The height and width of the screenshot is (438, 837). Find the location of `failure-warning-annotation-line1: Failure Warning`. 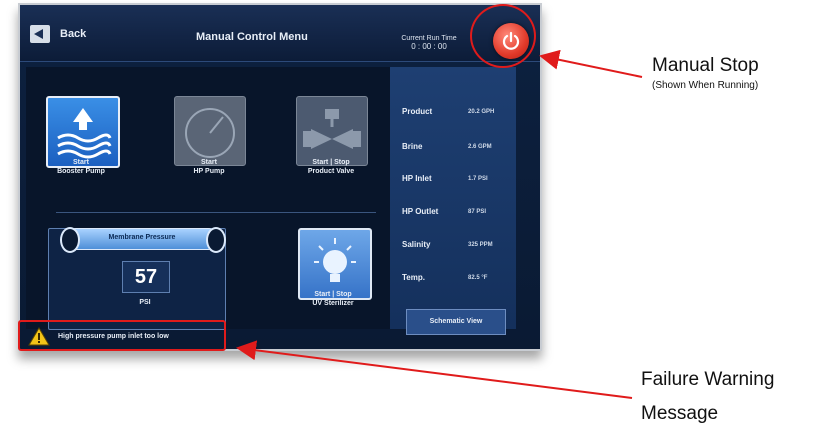

failure-warning-annotation-line1: Failure Warning is located at coordinates (708, 379).